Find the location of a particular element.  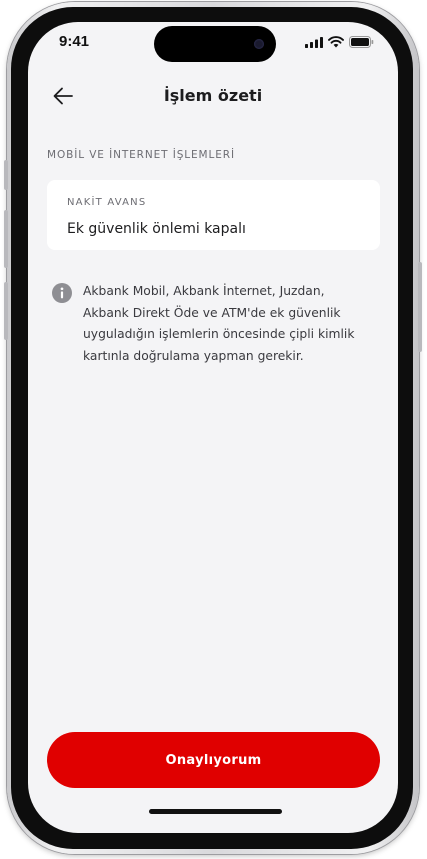

info-icon is located at coordinates (62, 293).